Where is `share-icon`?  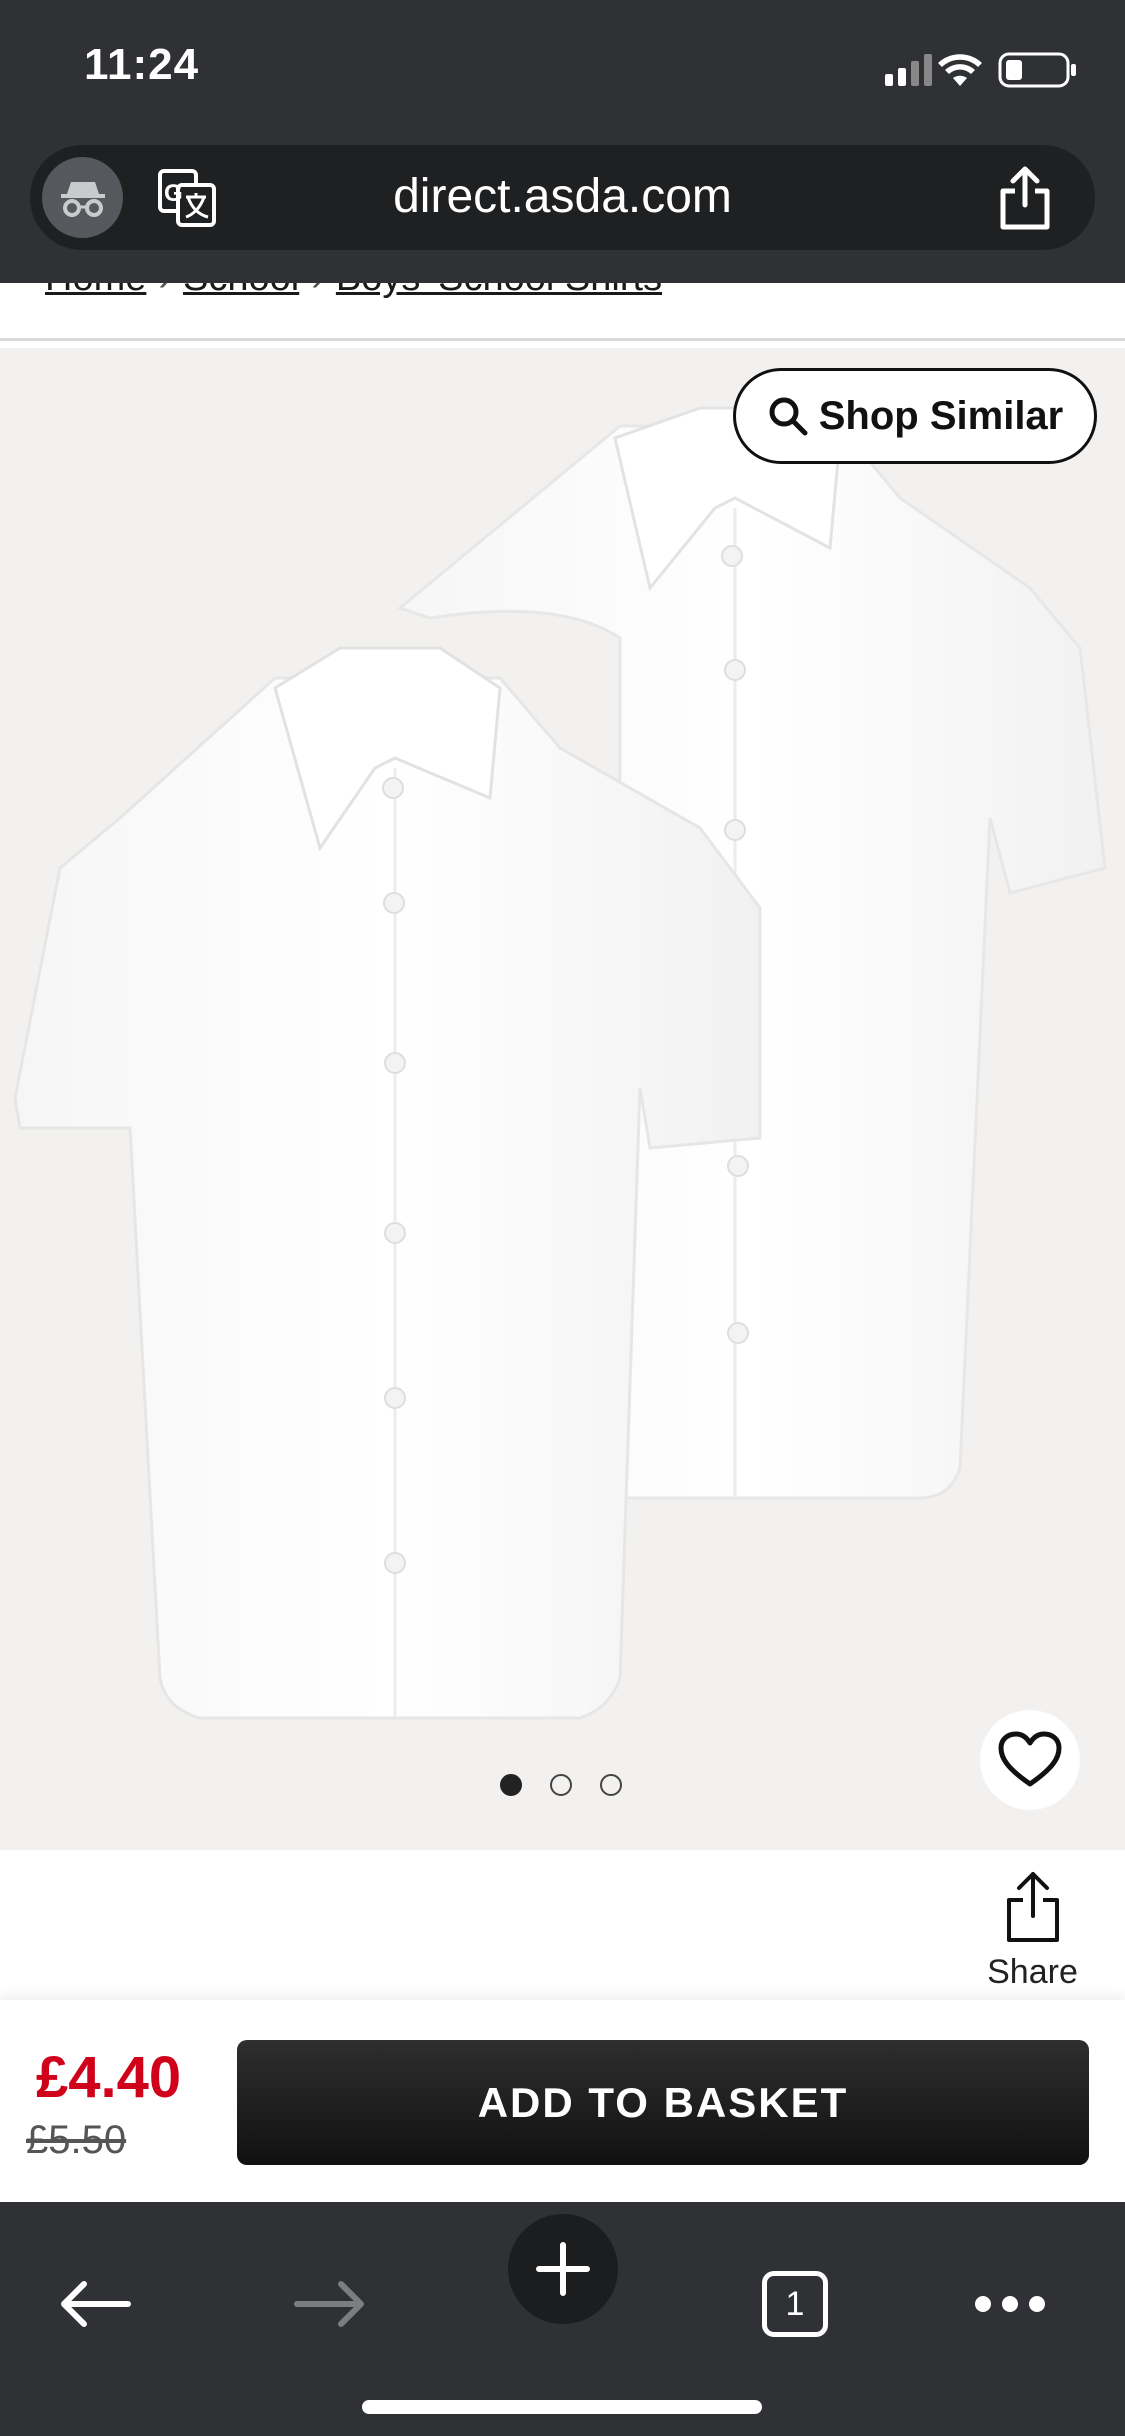
share-icon is located at coordinates (1032, 1907).